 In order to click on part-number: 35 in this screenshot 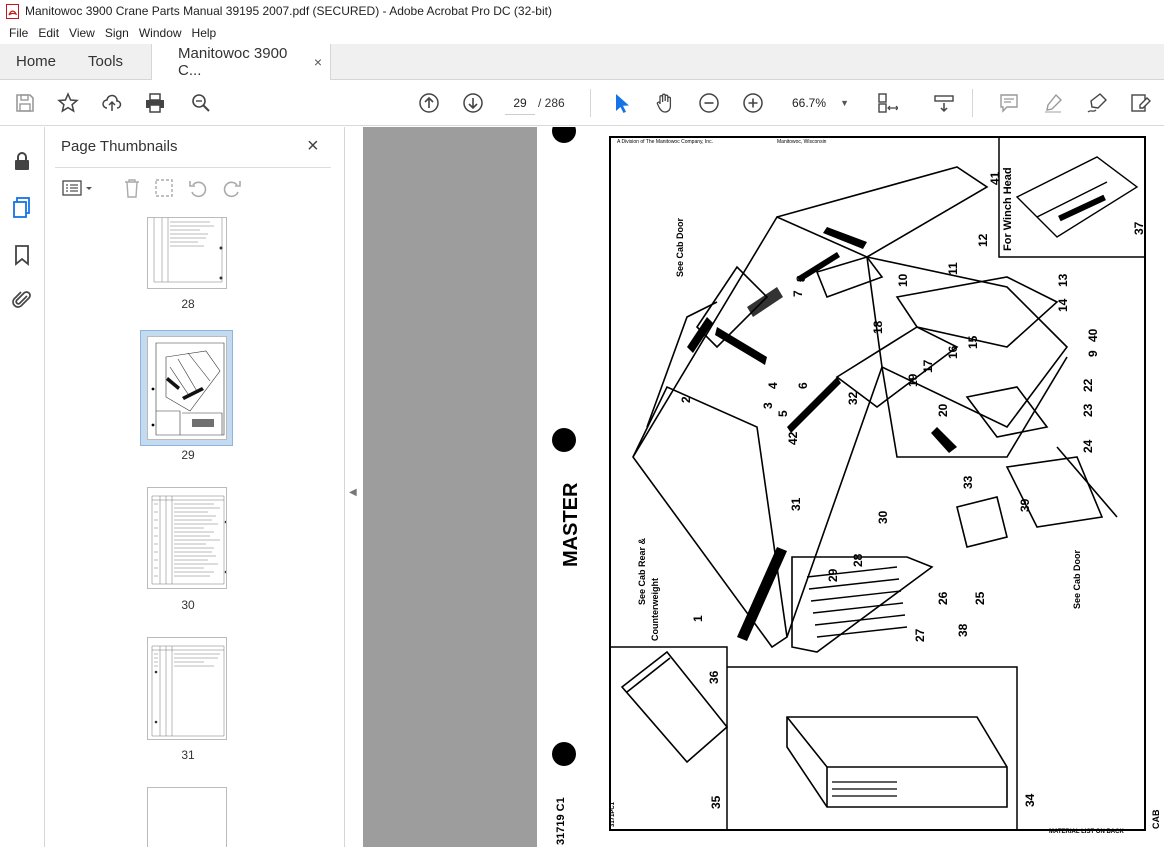, I will do `click(716, 802)`.